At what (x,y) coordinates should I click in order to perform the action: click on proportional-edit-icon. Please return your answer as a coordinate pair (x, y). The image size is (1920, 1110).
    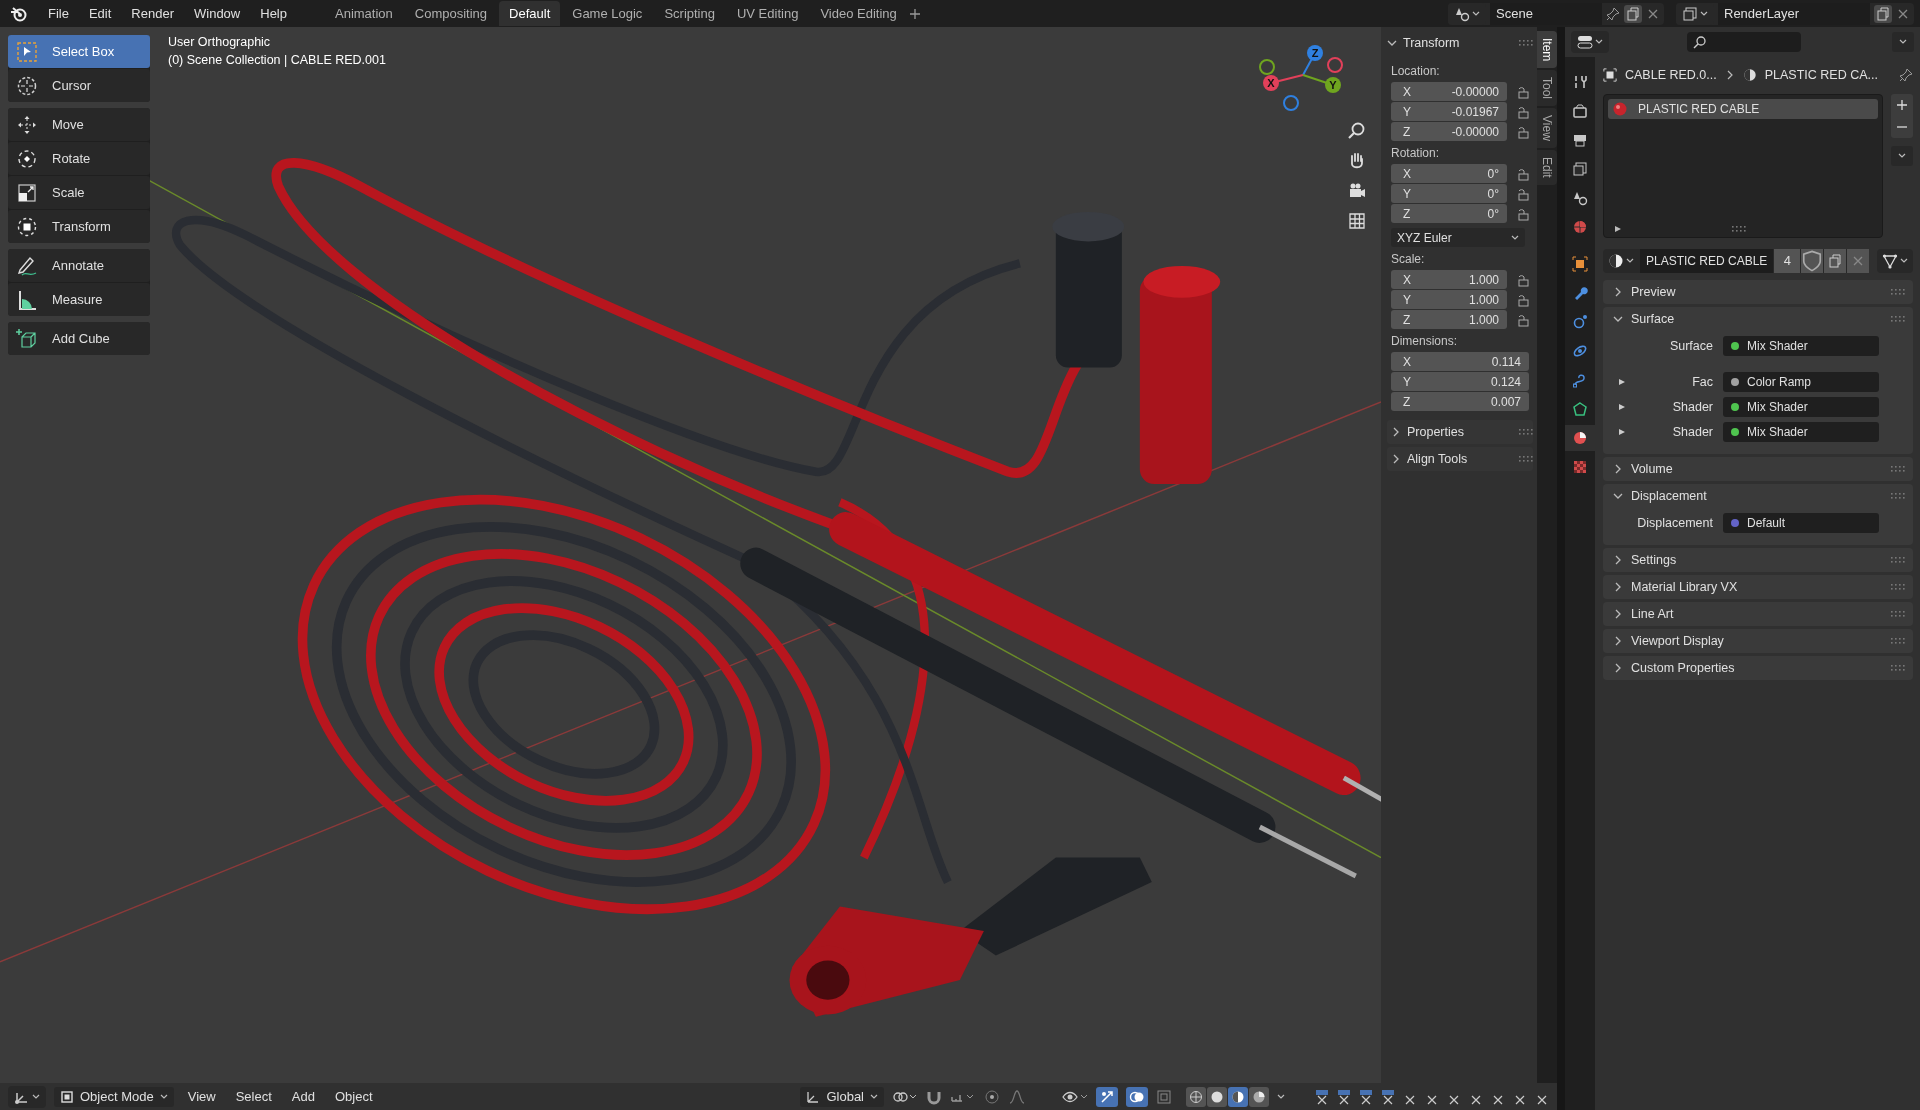
    Looking at the image, I should click on (992, 1096).